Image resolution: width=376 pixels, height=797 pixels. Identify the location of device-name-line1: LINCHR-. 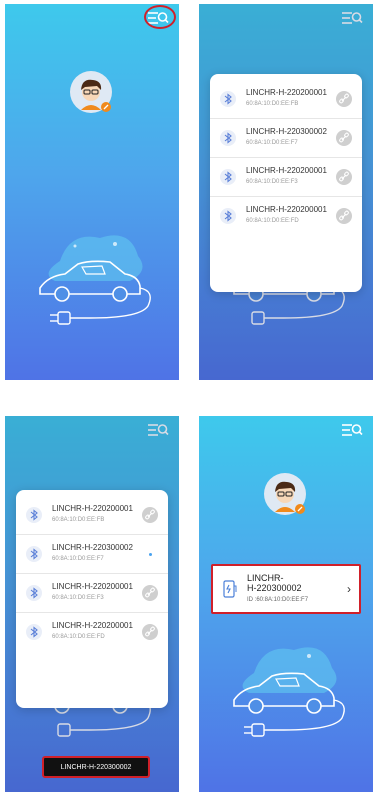
(265, 578).